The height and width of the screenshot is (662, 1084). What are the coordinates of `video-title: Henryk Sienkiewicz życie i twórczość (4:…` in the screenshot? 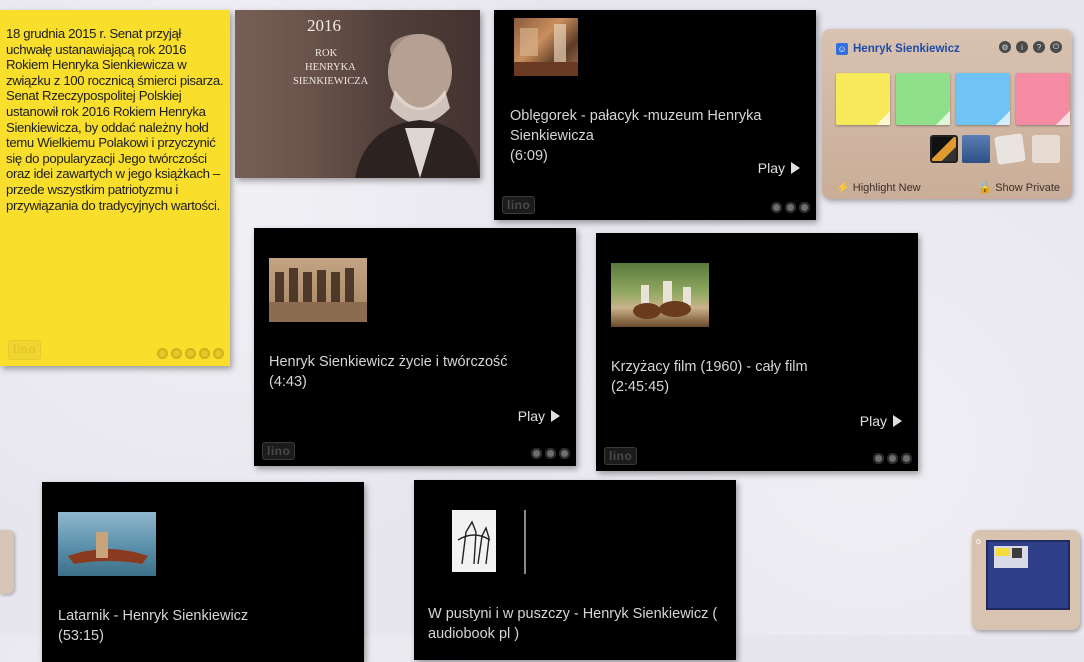 It's located at (388, 372).